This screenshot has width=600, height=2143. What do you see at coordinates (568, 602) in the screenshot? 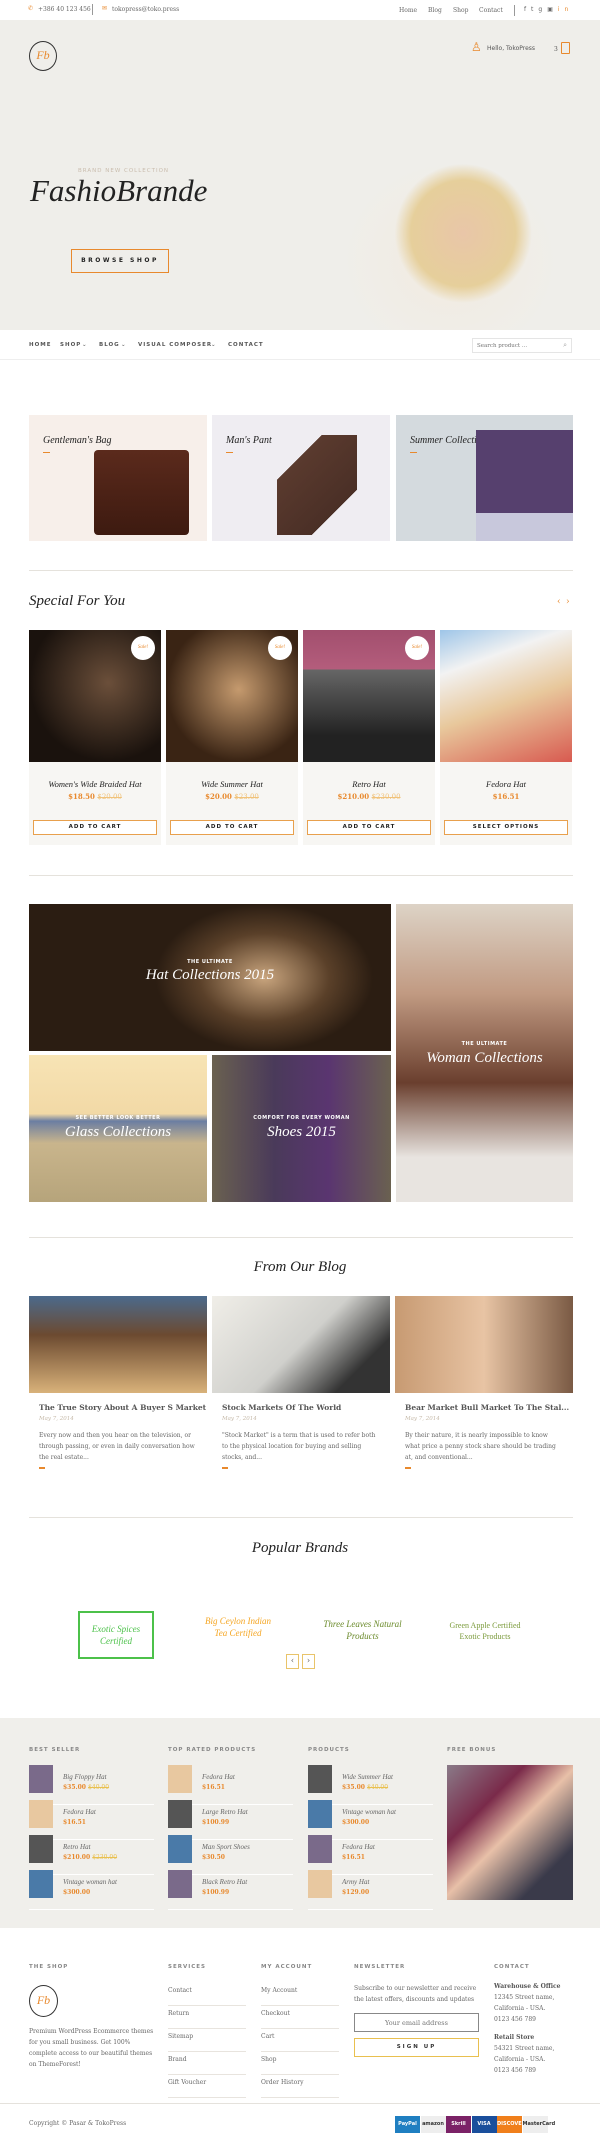
I see `next-arrow-icon: ›` at bounding box center [568, 602].